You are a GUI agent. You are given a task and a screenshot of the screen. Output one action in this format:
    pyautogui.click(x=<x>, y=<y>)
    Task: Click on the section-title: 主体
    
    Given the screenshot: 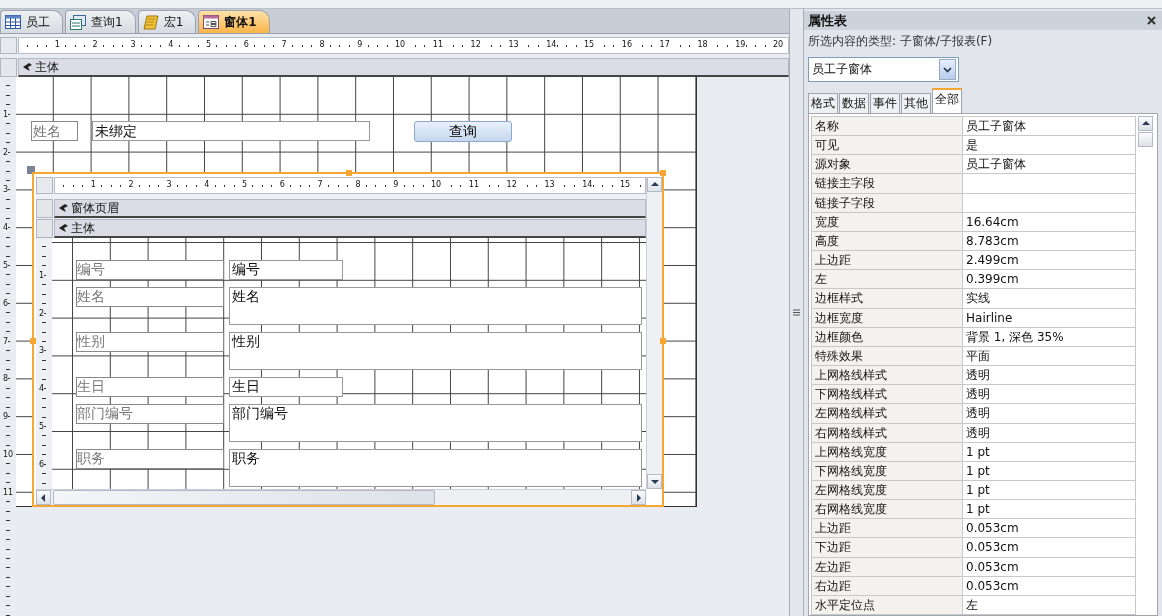 What is the action you would take?
    pyautogui.click(x=47, y=67)
    